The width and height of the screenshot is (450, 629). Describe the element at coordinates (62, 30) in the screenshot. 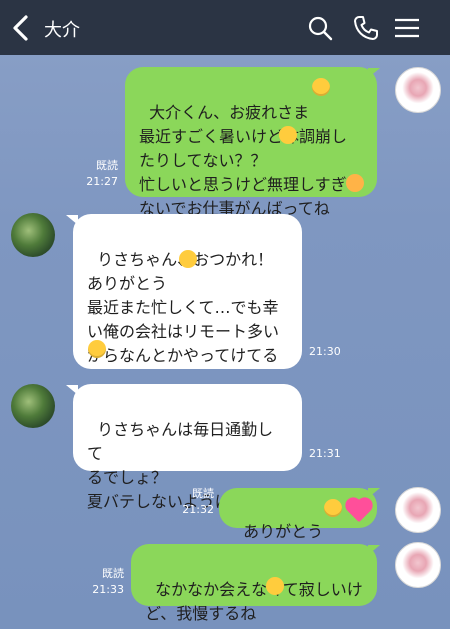

I see `chat-title: 大介` at that location.